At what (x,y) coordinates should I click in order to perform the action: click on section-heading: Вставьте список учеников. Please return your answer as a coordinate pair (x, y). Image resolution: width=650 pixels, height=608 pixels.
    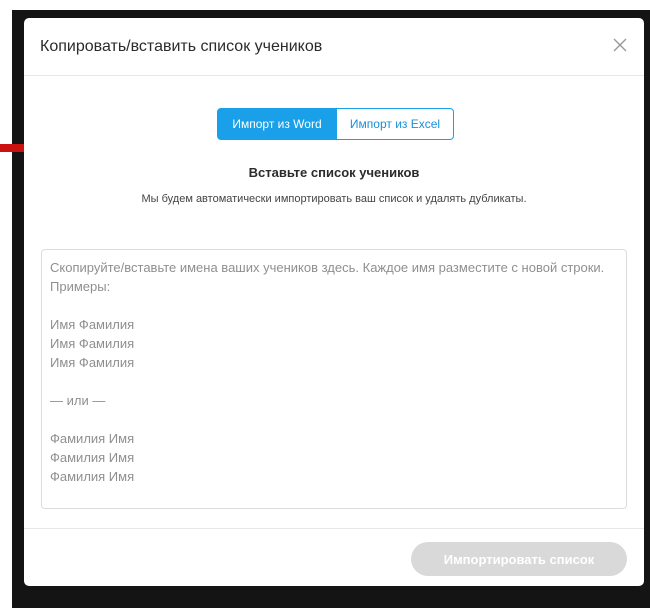
    Looking at the image, I should click on (334, 172).